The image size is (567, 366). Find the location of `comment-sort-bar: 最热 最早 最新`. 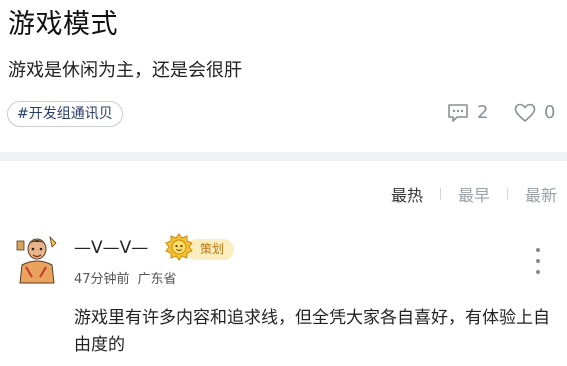

comment-sort-bar: 最热 最早 最新 is located at coordinates (474, 194).